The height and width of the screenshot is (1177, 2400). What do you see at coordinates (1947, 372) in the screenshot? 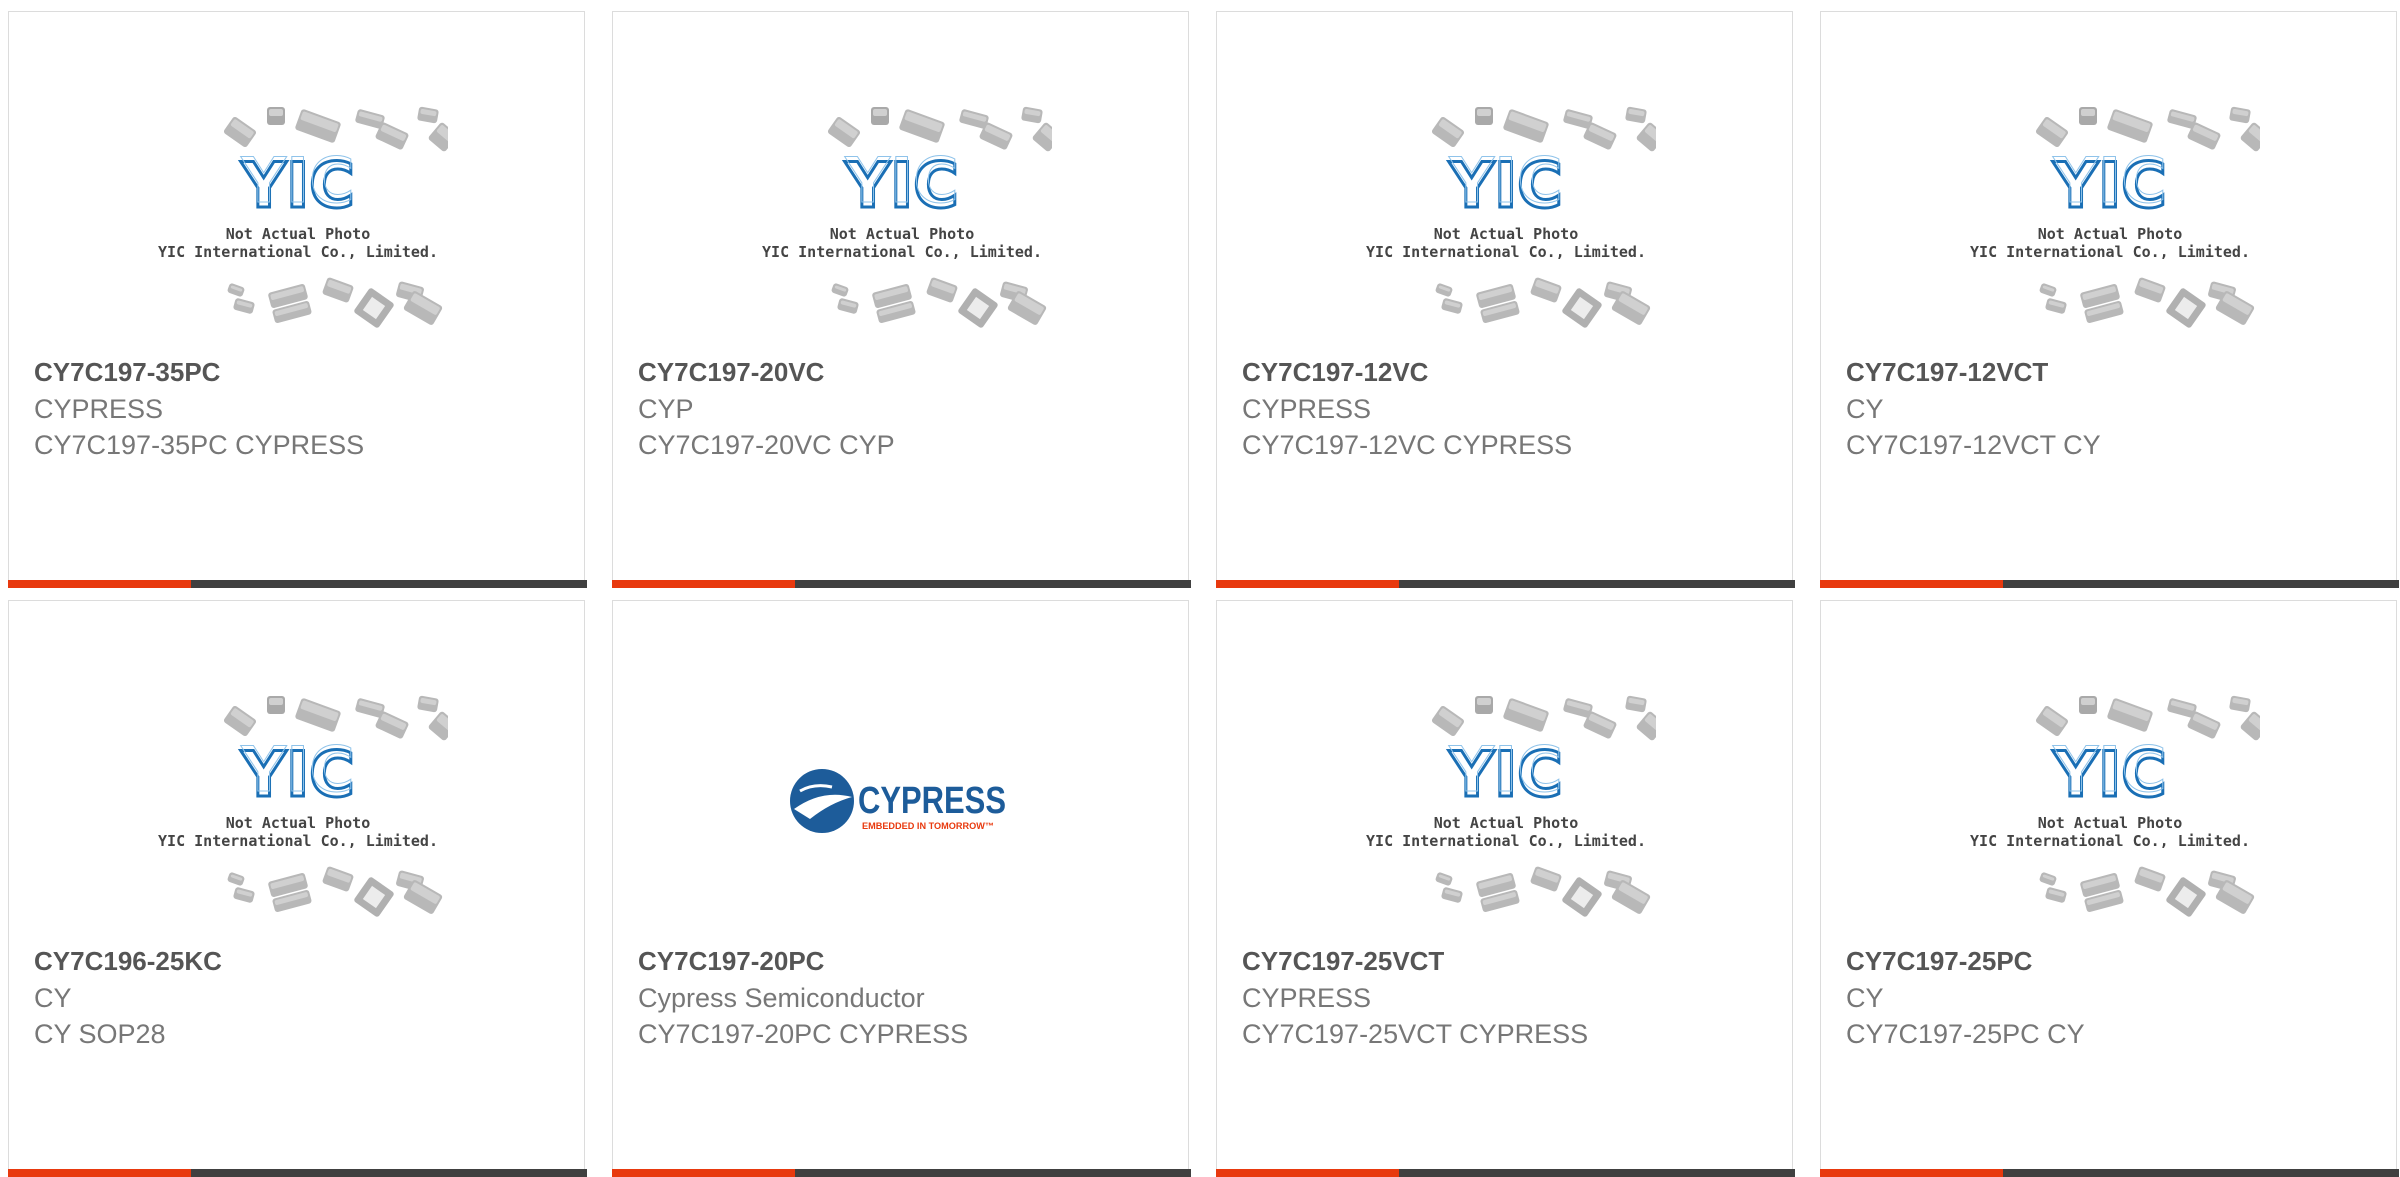
I see `part-number: CY7C197-12VCT` at bounding box center [1947, 372].